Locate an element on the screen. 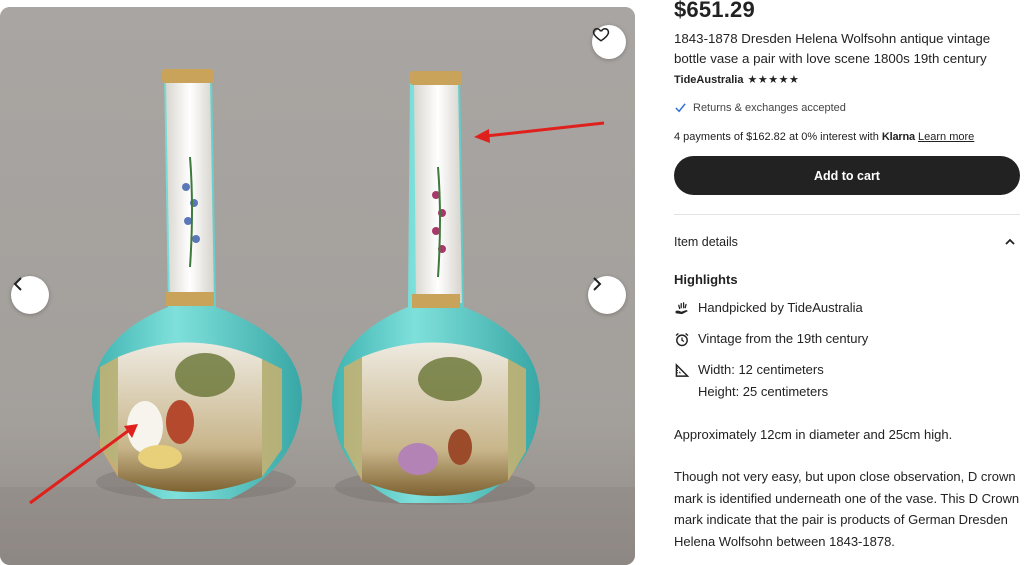  favorite-button is located at coordinates (609, 42).